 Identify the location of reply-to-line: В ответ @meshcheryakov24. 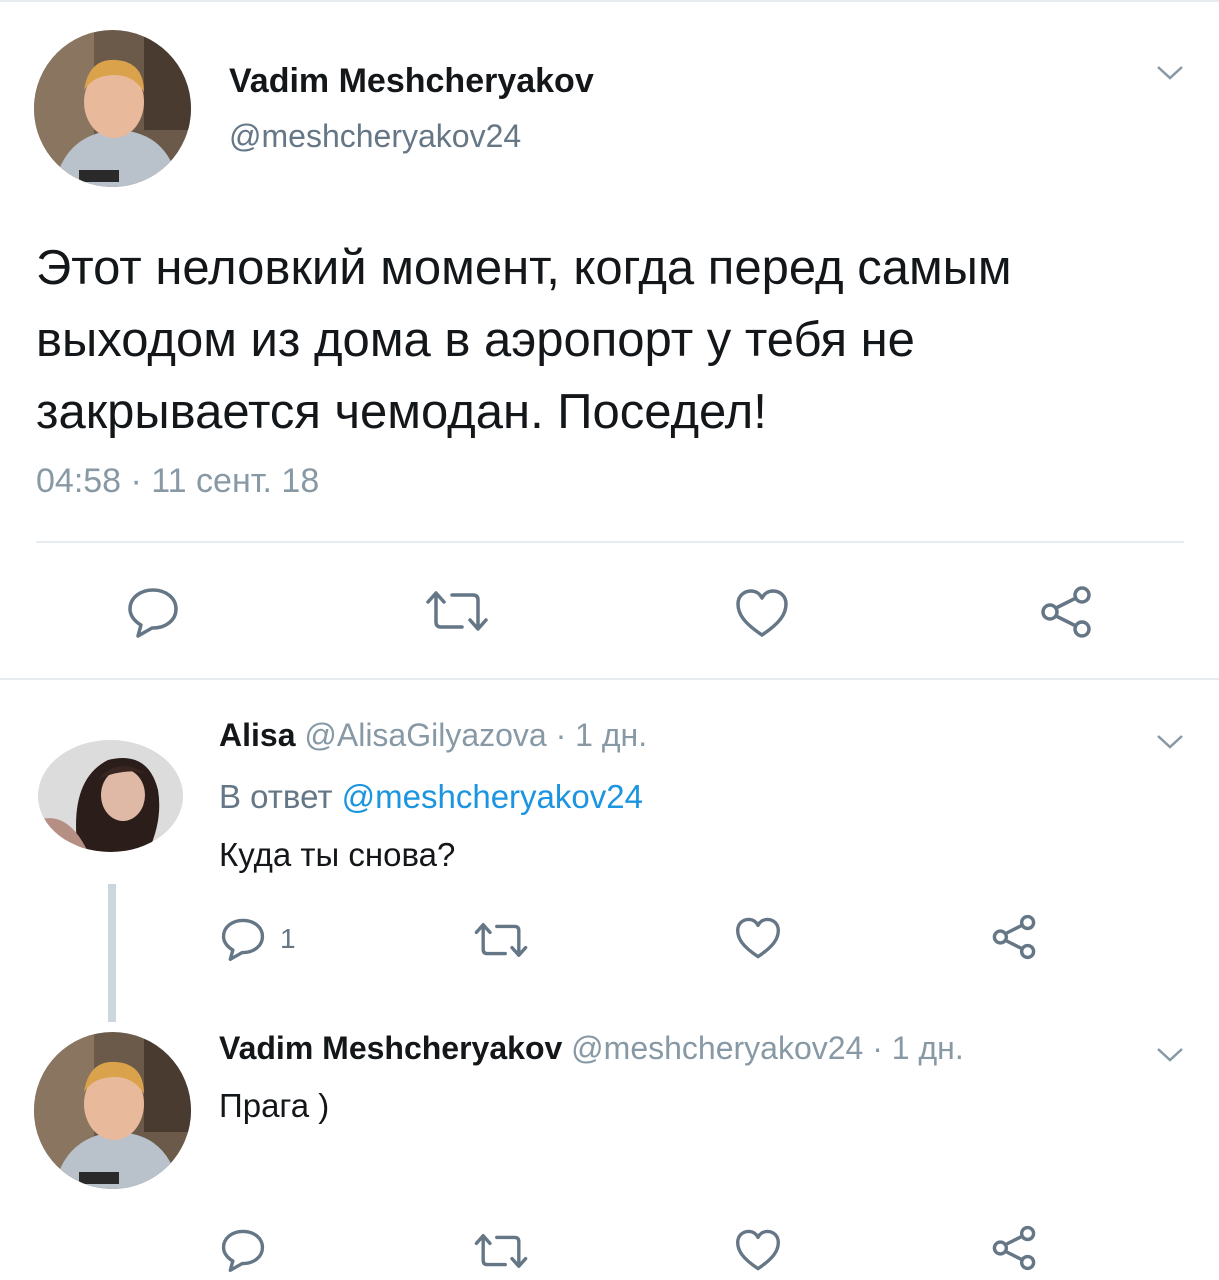
(431, 797).